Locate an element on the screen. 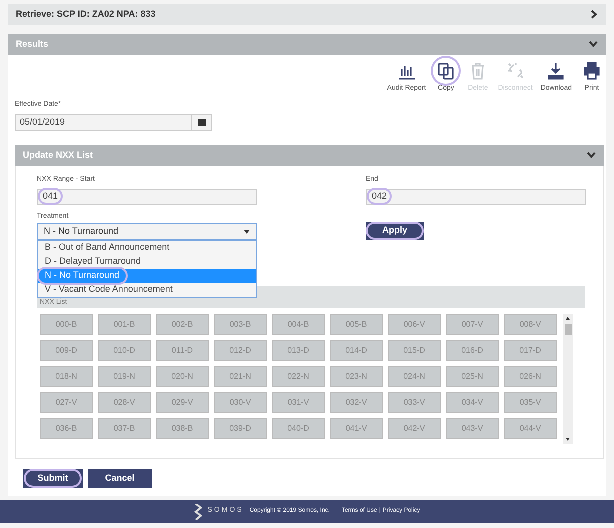 The image size is (614, 528). nxx-cell: 041-V is located at coordinates (356, 428).